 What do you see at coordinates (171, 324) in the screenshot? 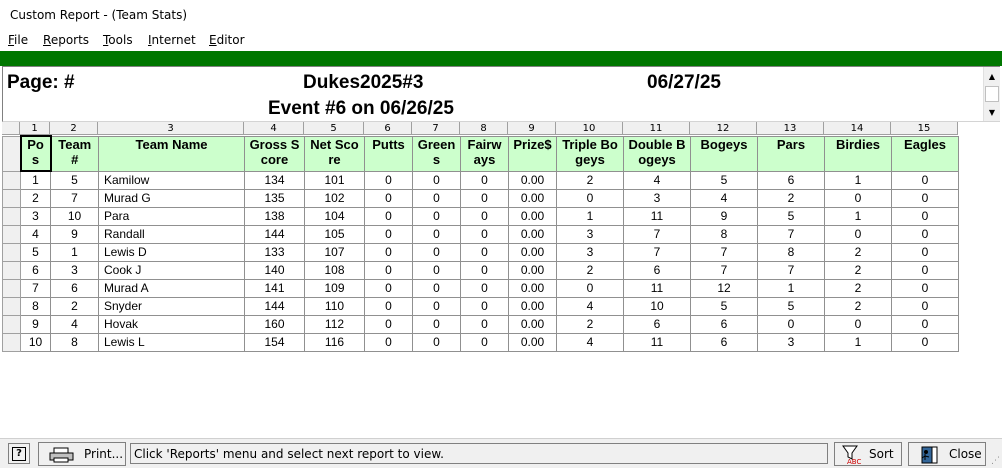
I see `table-cell: Hovak` at bounding box center [171, 324].